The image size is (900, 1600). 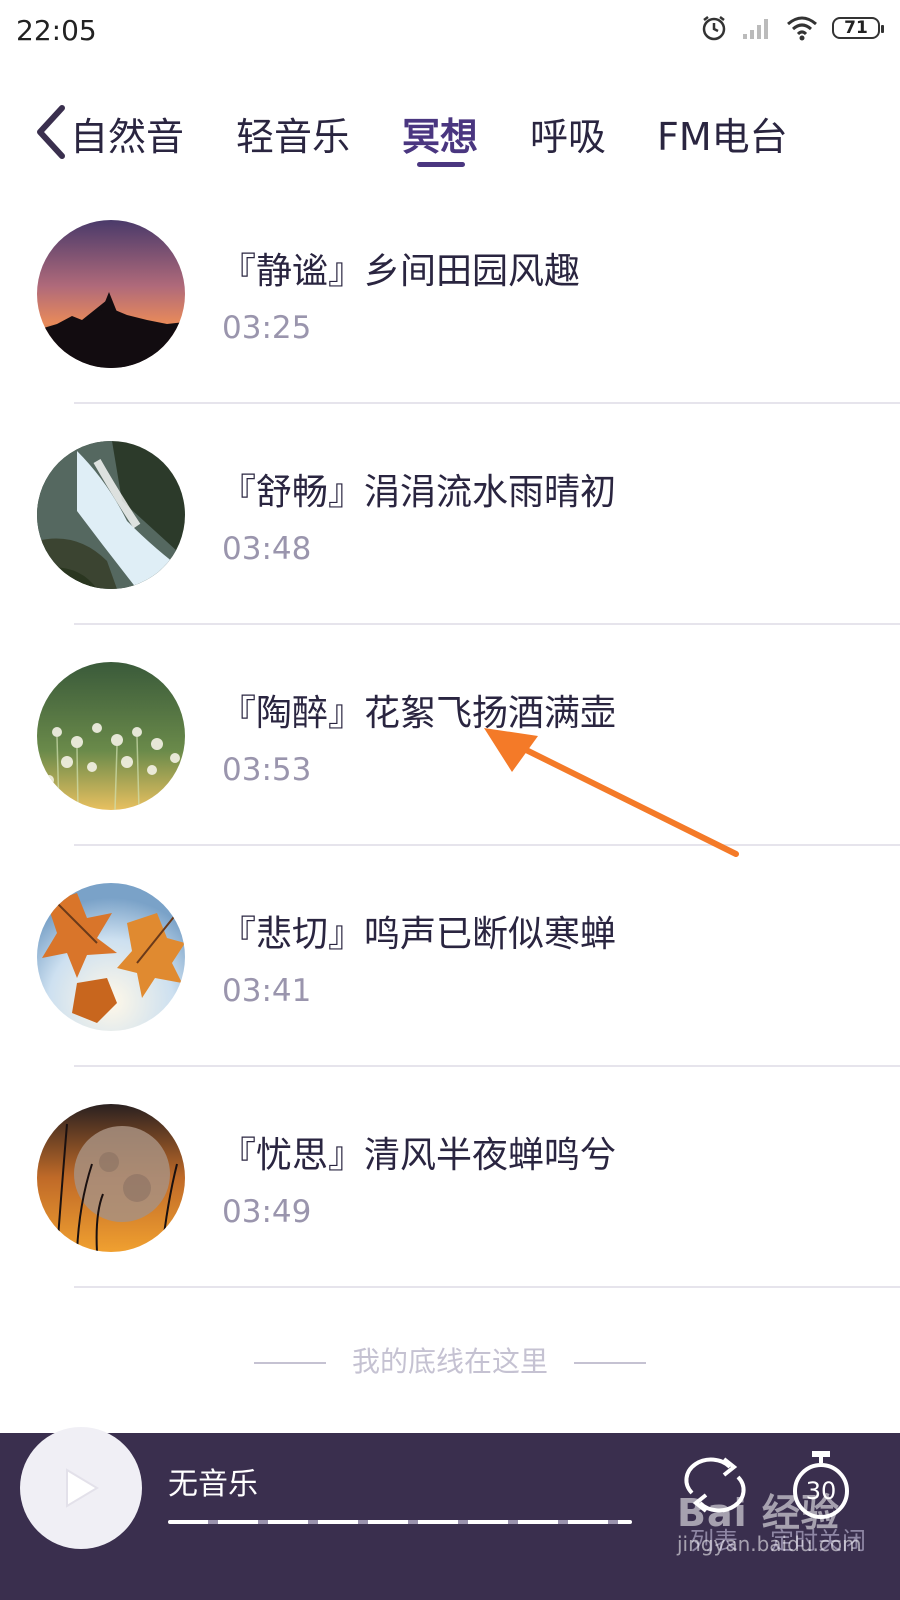 What do you see at coordinates (769, 1544) in the screenshot?
I see `watermark-url: jingyan.baidu.com` at bounding box center [769, 1544].